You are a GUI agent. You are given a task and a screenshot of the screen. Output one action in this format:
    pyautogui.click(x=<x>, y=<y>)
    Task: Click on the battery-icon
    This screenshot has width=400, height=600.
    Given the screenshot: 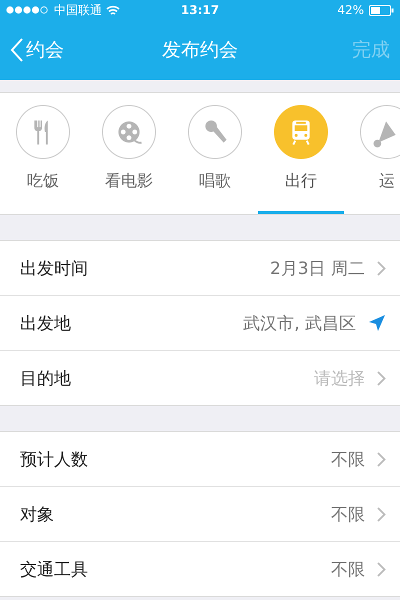 What is the action you would take?
    pyautogui.click(x=381, y=10)
    